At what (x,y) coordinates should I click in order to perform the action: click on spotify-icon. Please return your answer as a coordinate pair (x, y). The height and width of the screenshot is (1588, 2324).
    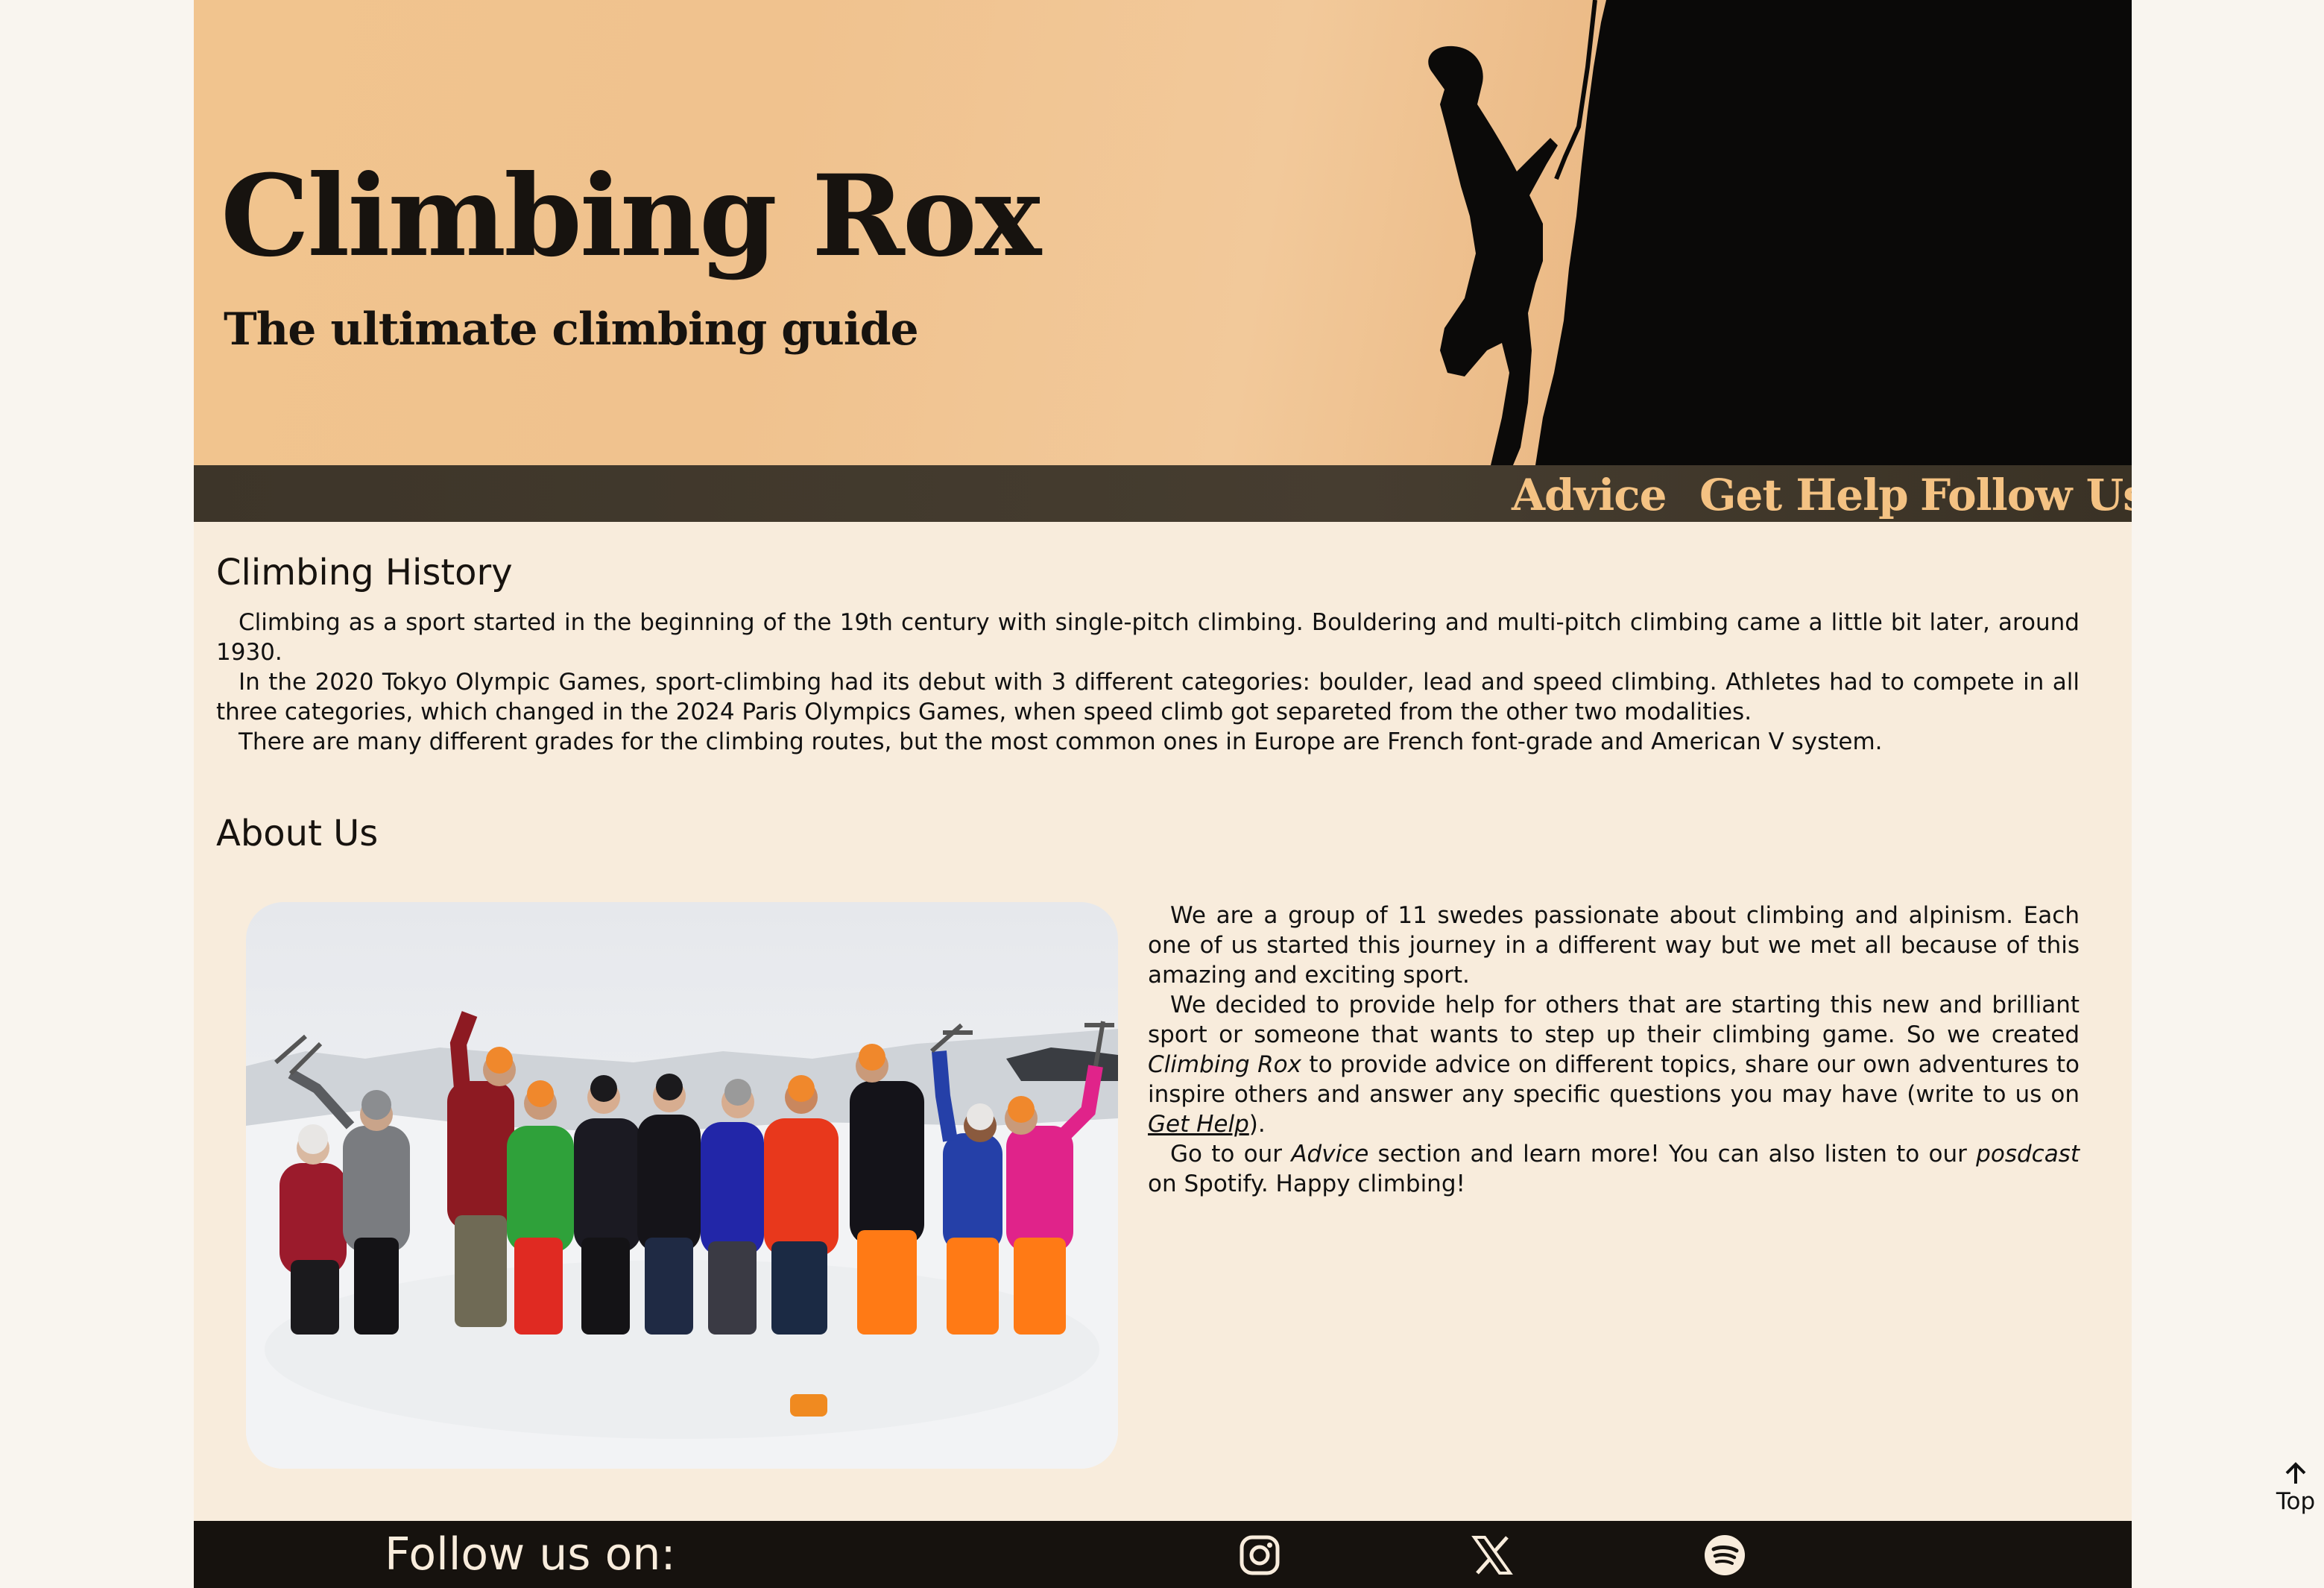
    Looking at the image, I should click on (1725, 1555).